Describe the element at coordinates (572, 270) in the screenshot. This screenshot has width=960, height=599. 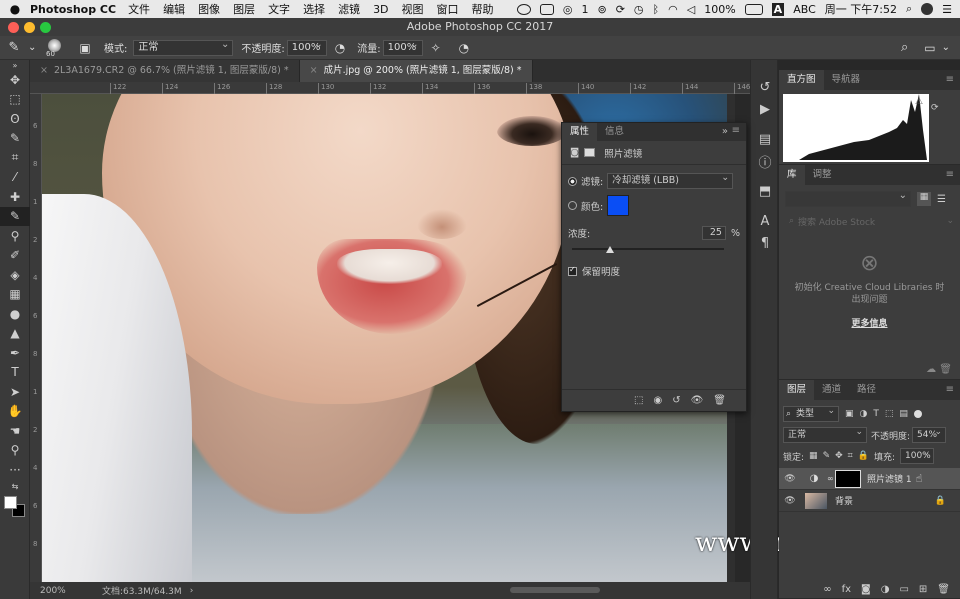
I see `preserve-luminosity-checkbox` at that location.